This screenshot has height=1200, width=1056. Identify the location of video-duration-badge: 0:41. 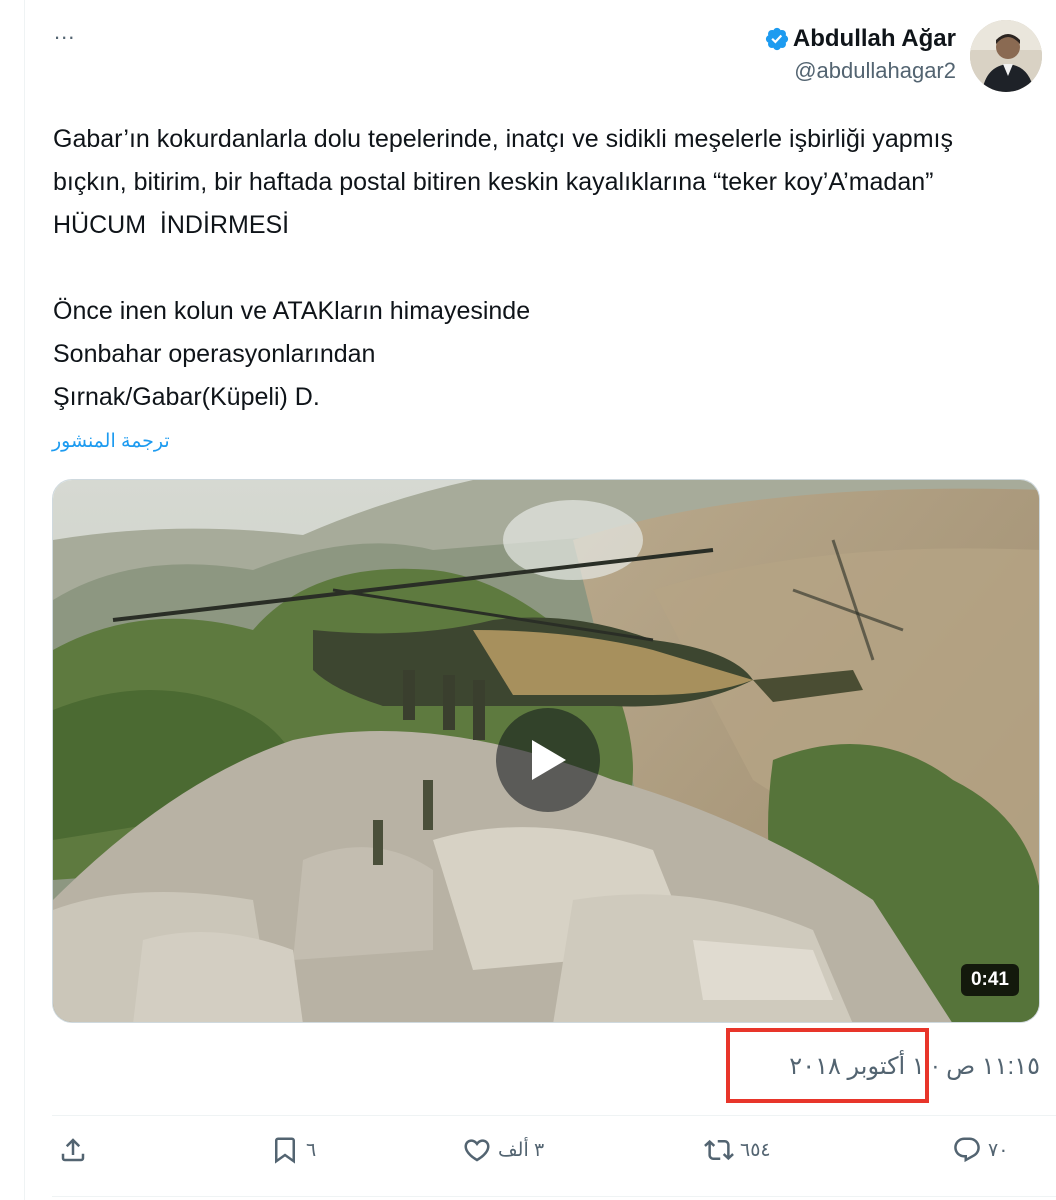
(989, 980).